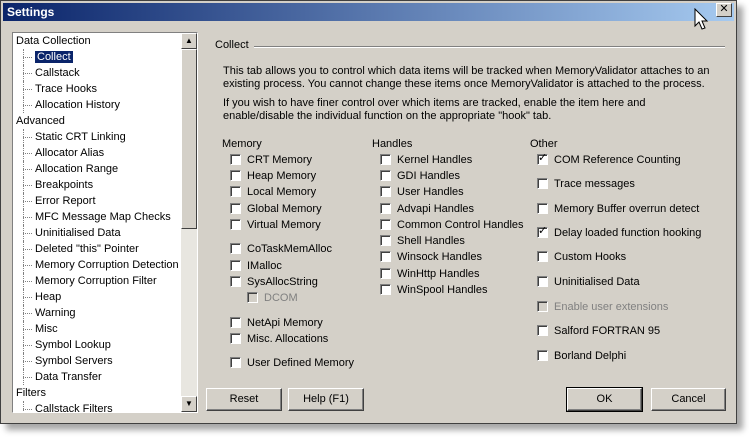 Image resolution: width=749 pixels, height=437 pixels. What do you see at coordinates (275, 226) in the screenshot?
I see `memory-option: Virtual Memory` at bounding box center [275, 226].